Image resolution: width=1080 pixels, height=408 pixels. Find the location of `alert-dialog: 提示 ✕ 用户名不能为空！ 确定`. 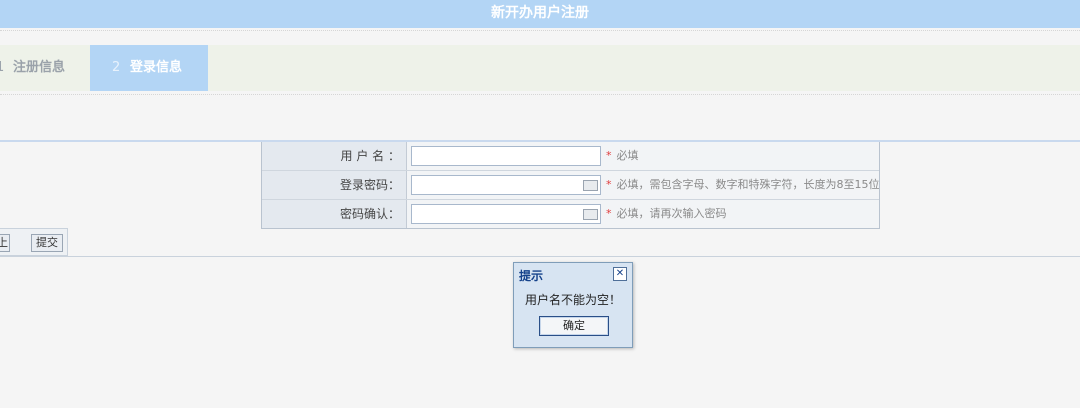

alert-dialog: 提示 ✕ 用户名不能为空！ 确定 is located at coordinates (573, 305).